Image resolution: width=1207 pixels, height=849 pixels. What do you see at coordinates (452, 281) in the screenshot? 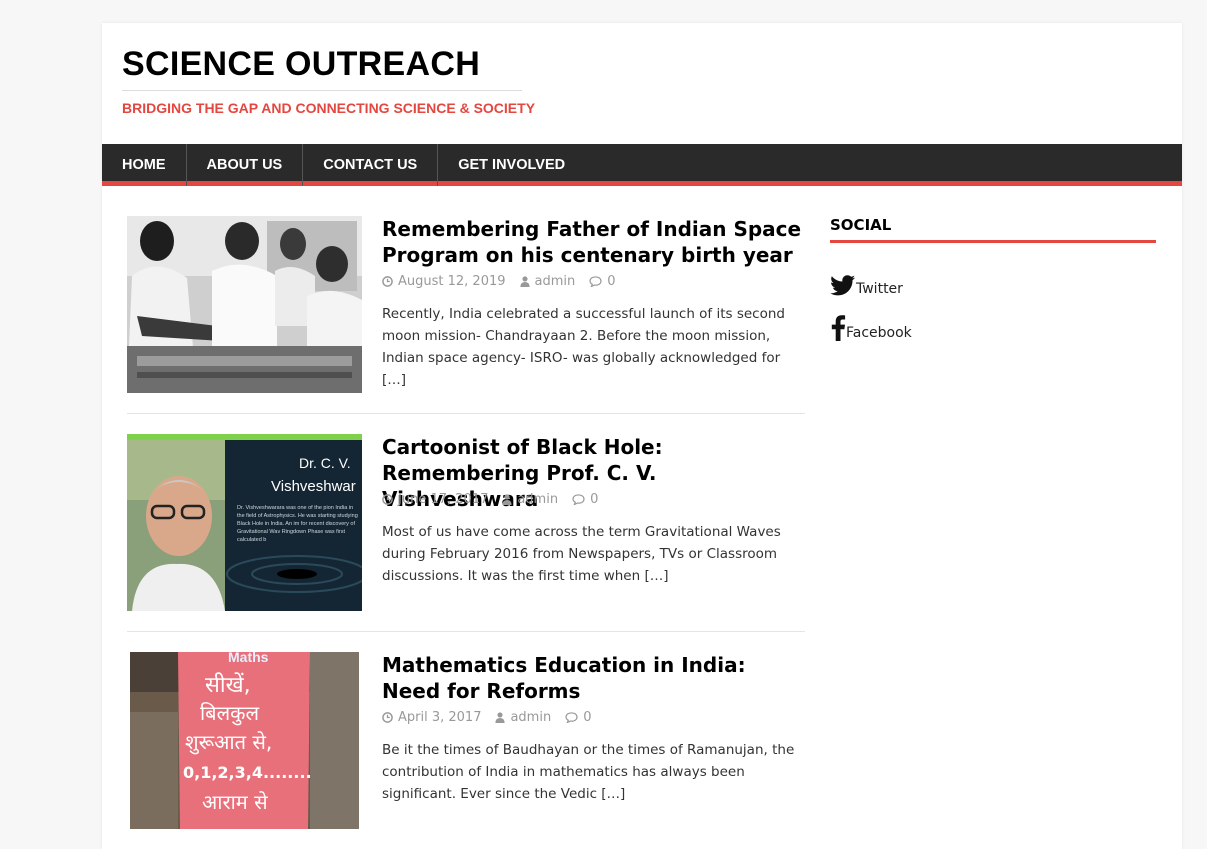
I see `post-date: August 12, 2019` at bounding box center [452, 281].